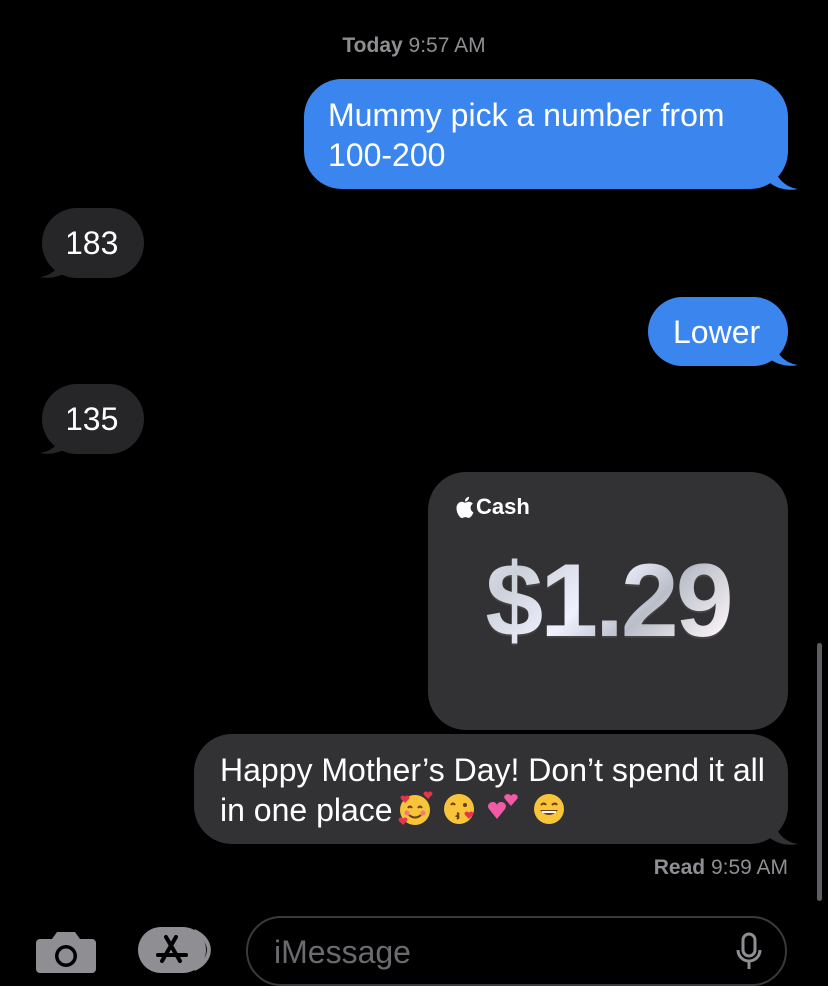 Image resolution: width=828 pixels, height=986 pixels. What do you see at coordinates (526, 135) in the screenshot?
I see `message-text: Mummy pick a number from 100-200` at bounding box center [526, 135].